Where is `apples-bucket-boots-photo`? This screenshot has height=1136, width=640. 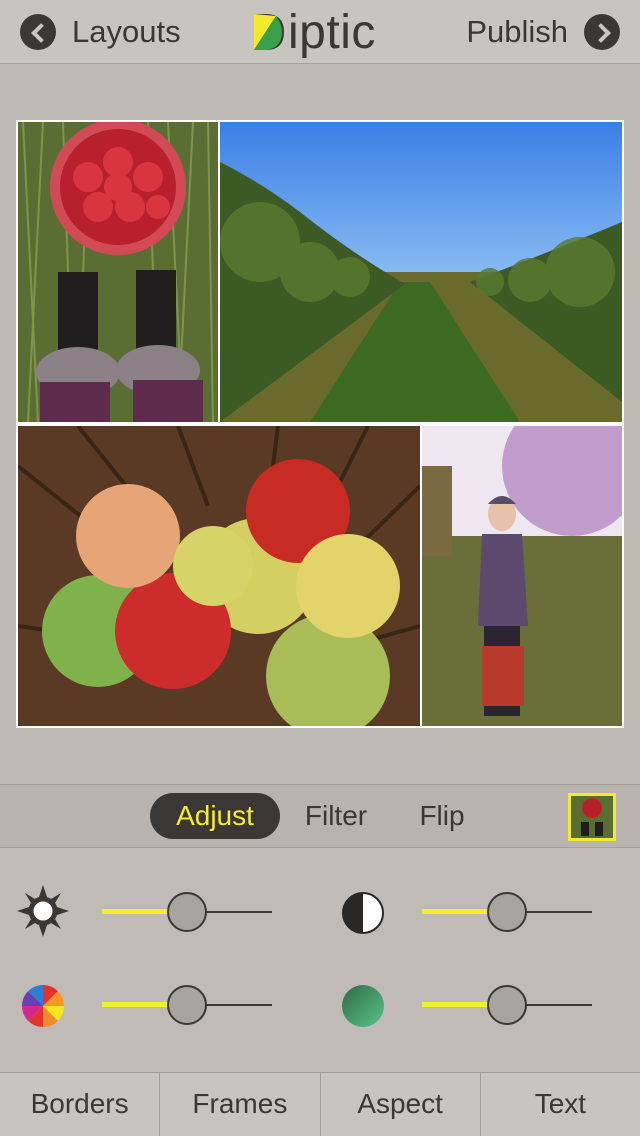
apples-bucket-boots-photo is located at coordinates (118, 272).